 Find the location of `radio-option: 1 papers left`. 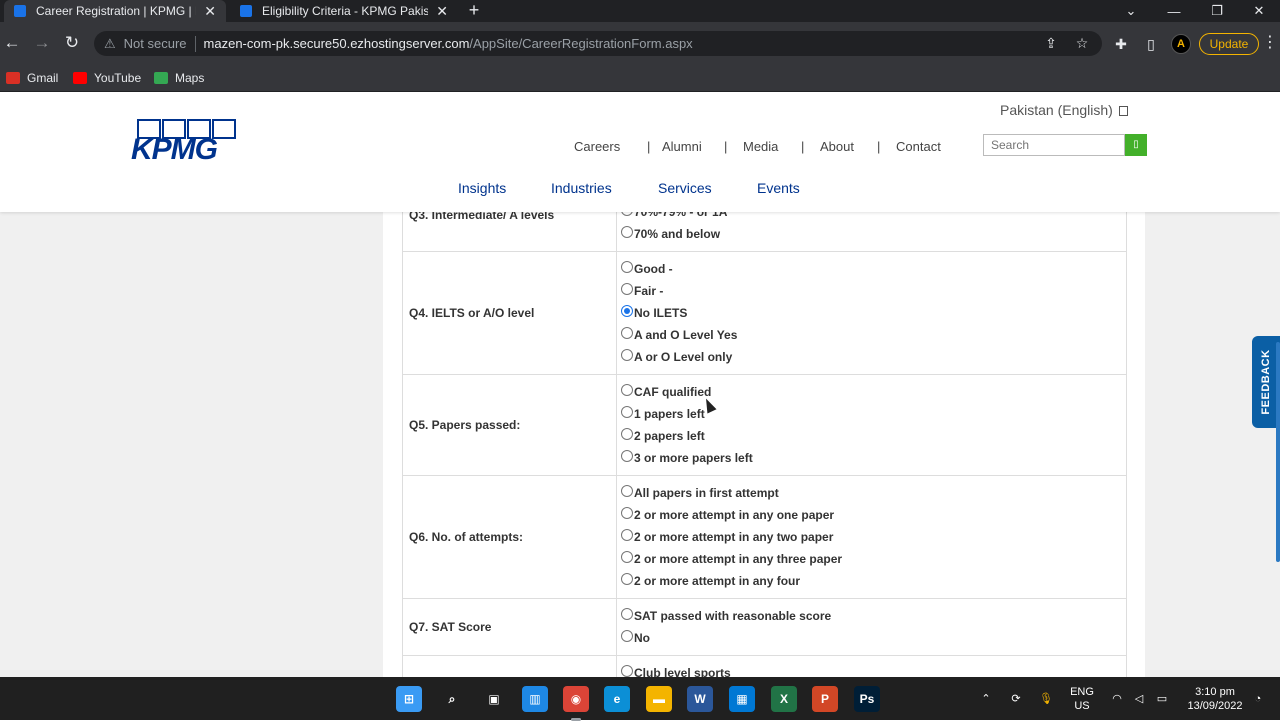

radio-option: 1 papers left is located at coordinates (870, 414).